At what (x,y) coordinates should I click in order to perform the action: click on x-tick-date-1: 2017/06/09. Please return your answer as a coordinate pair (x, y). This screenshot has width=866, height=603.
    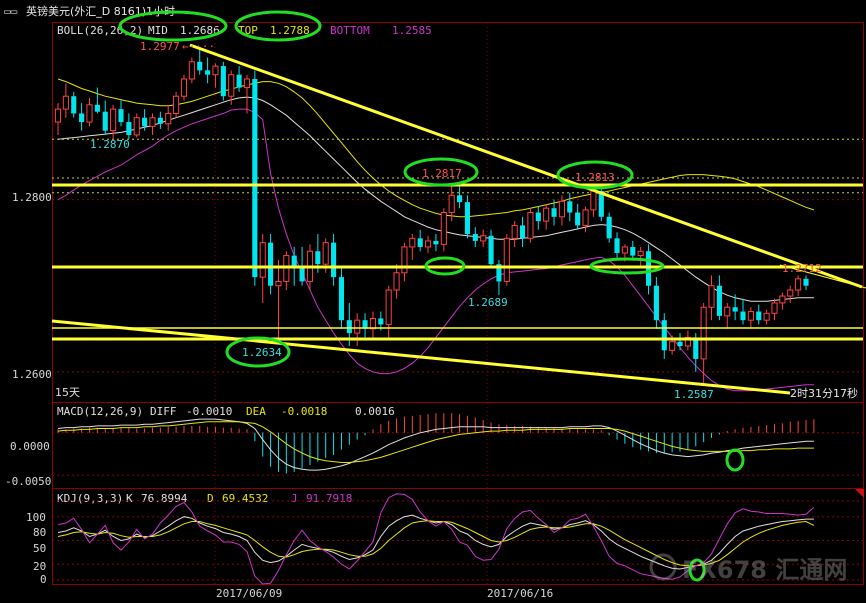
    Looking at the image, I should click on (249, 593).